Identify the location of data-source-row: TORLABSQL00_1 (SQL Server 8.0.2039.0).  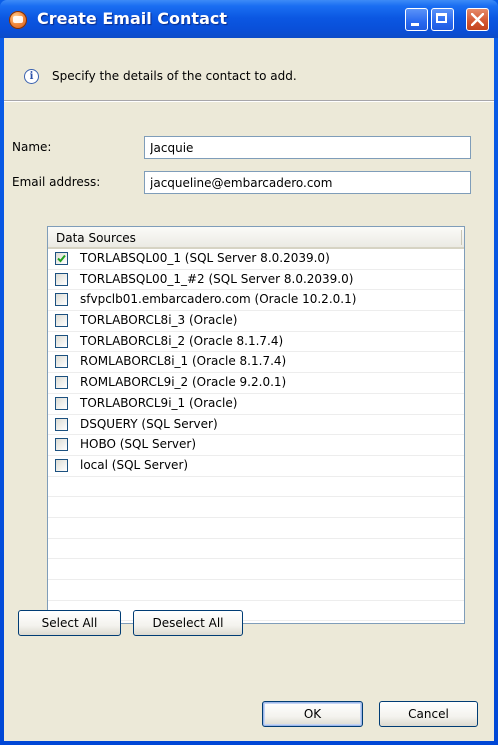
(256, 259).